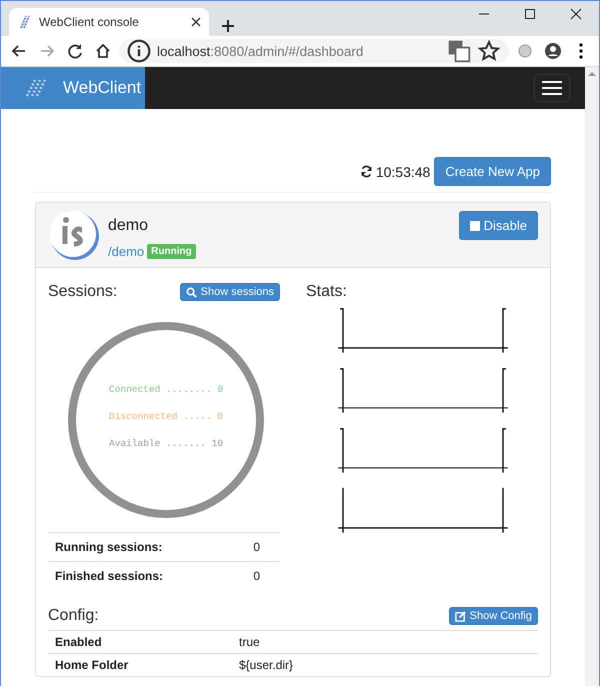 The image size is (600, 687). Describe the element at coordinates (166, 443) in the screenshot. I see `legend-item: Available ....... 10` at that location.